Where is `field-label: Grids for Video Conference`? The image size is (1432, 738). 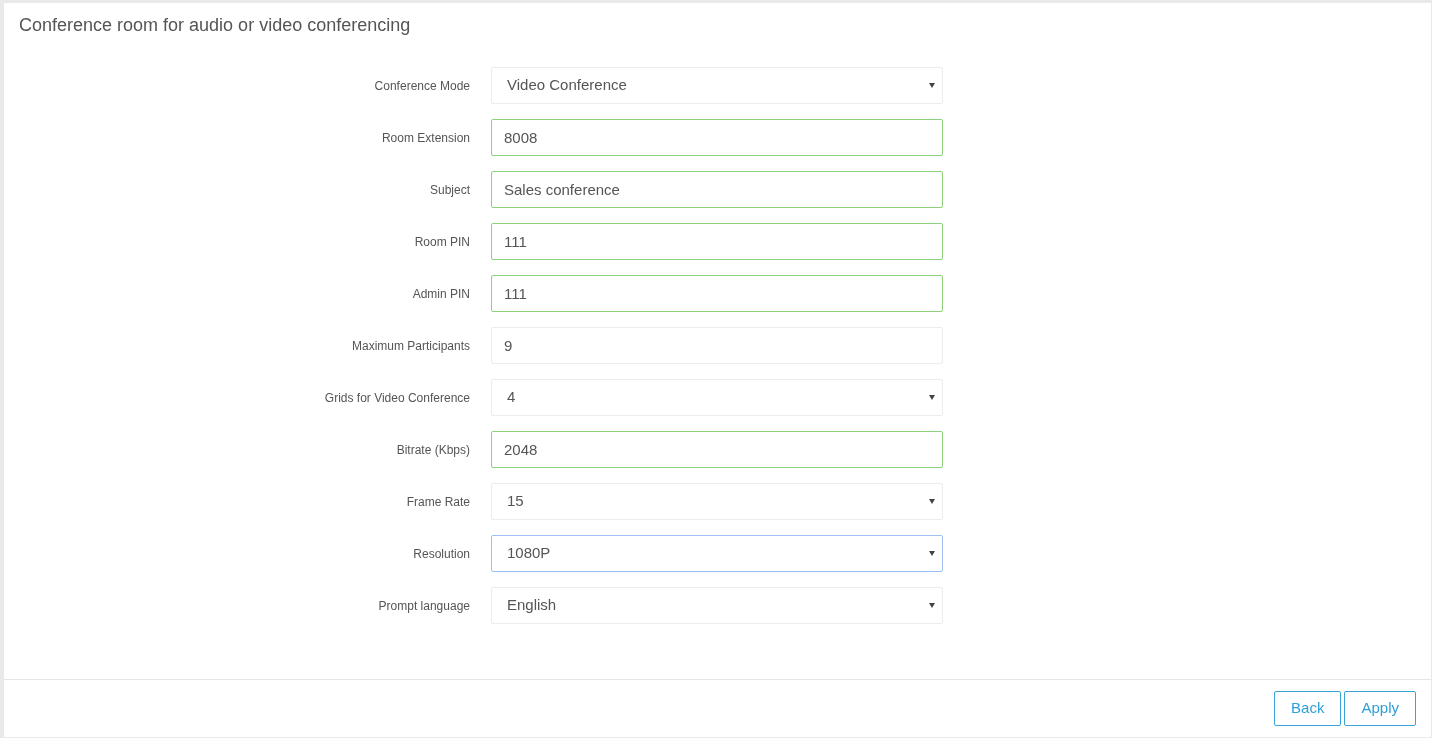
field-label: Grids for Video Conference is located at coordinates (397, 398).